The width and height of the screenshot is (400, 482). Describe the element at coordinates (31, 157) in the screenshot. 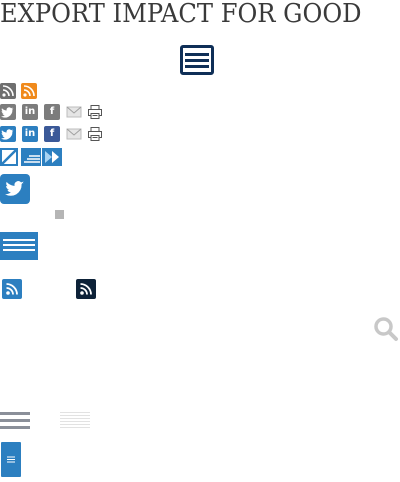

I see `align-icon` at that location.